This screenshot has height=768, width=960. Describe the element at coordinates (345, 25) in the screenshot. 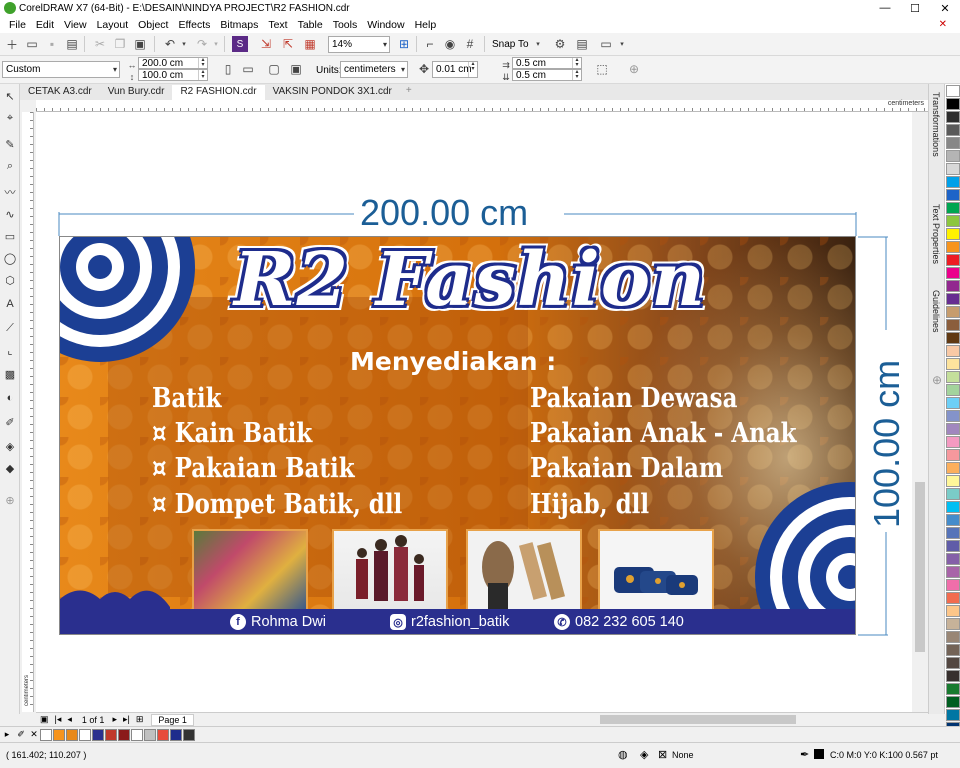

I see `menu-tools: Tools` at that location.